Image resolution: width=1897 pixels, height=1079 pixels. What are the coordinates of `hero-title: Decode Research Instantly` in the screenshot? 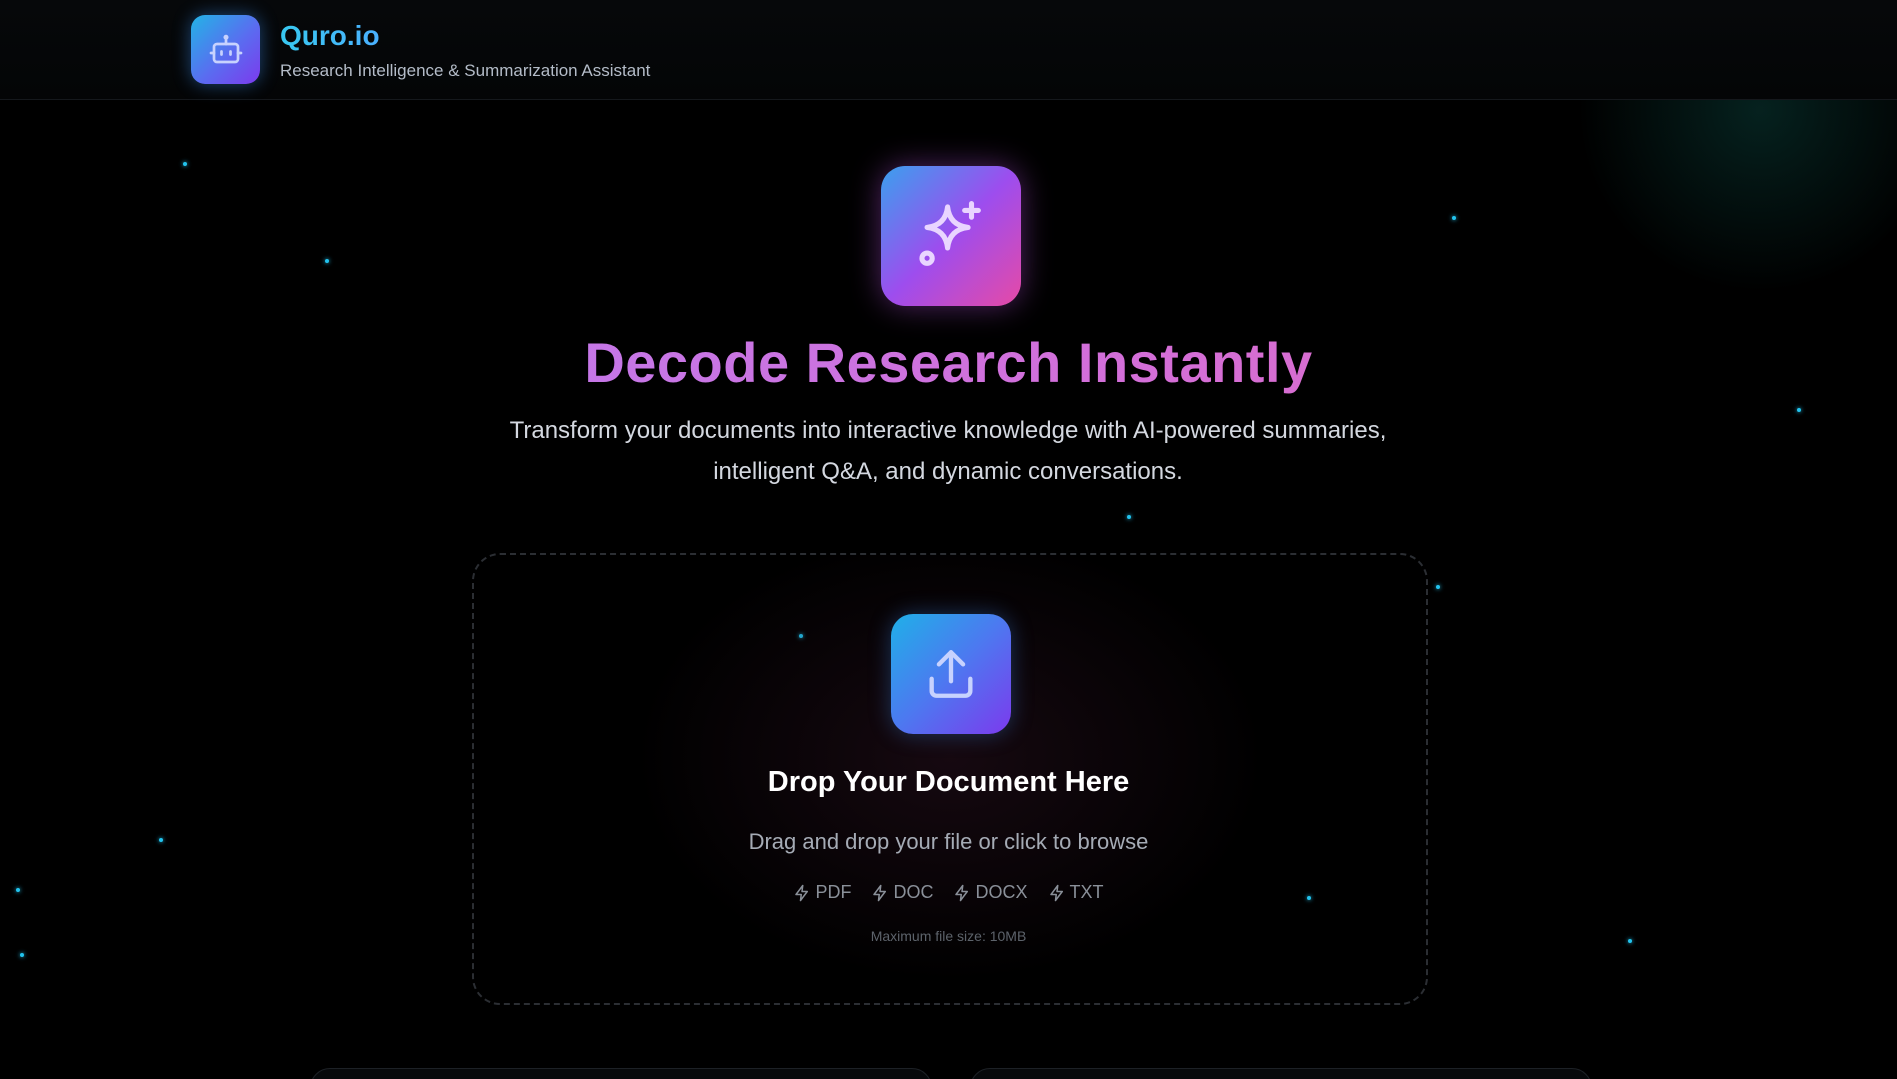 It's located at (948, 362).